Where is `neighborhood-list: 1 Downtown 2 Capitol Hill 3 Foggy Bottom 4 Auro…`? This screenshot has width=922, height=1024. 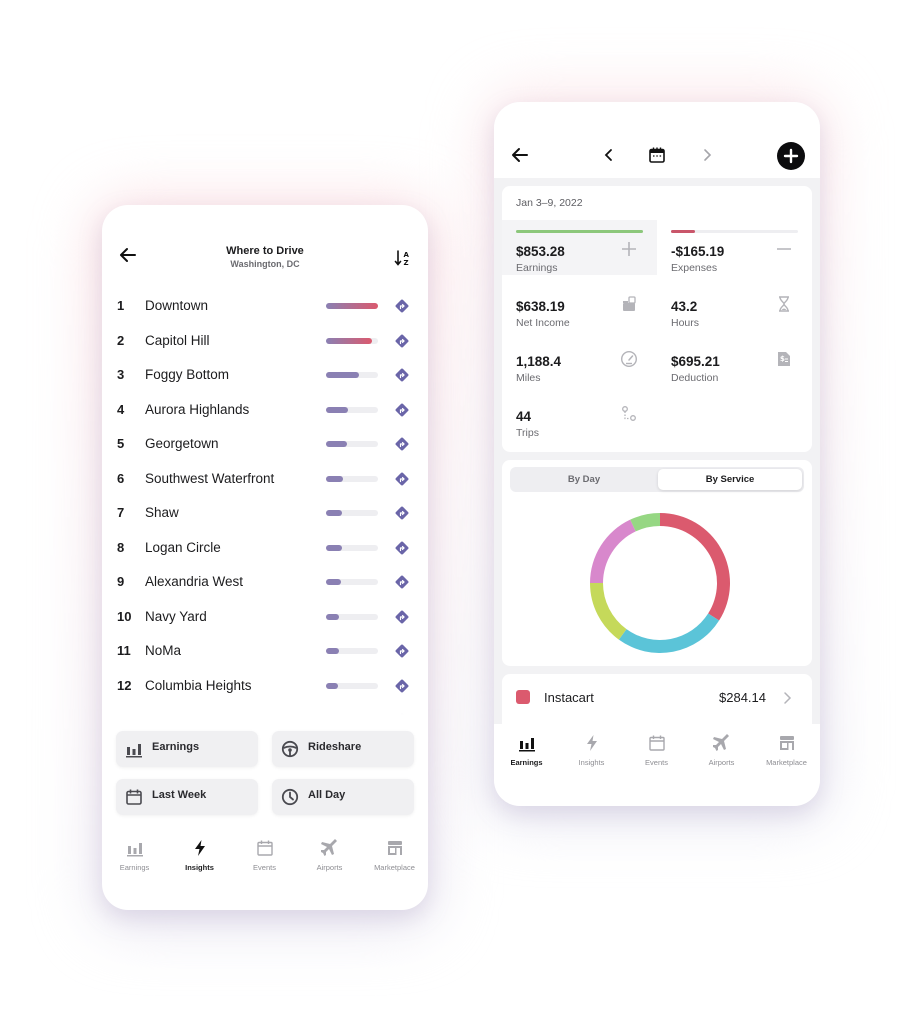 neighborhood-list: 1 Downtown 2 Capitol Hill 3 Foggy Bottom 4 Auro… is located at coordinates (265, 504).